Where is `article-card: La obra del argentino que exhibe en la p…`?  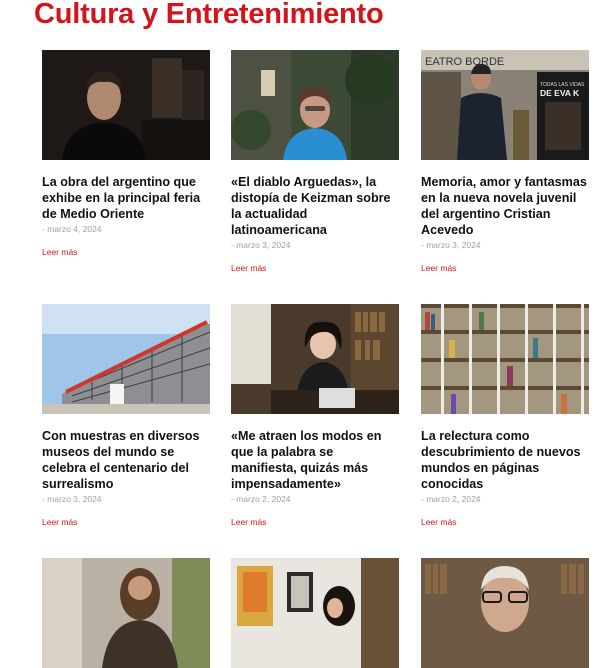
article-card: La obra del argentino que exhibe en la p… is located at coordinates (126, 155).